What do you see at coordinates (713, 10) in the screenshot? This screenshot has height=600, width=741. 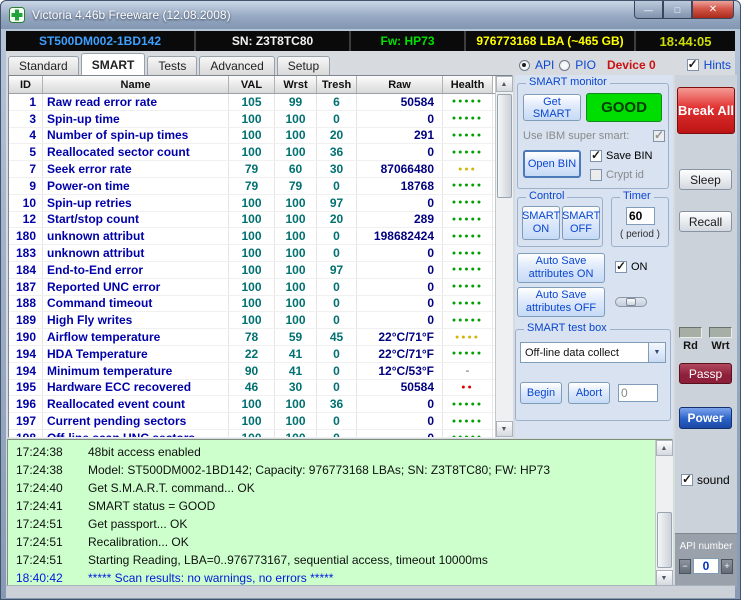 I see `close-button: ✕` at bounding box center [713, 10].